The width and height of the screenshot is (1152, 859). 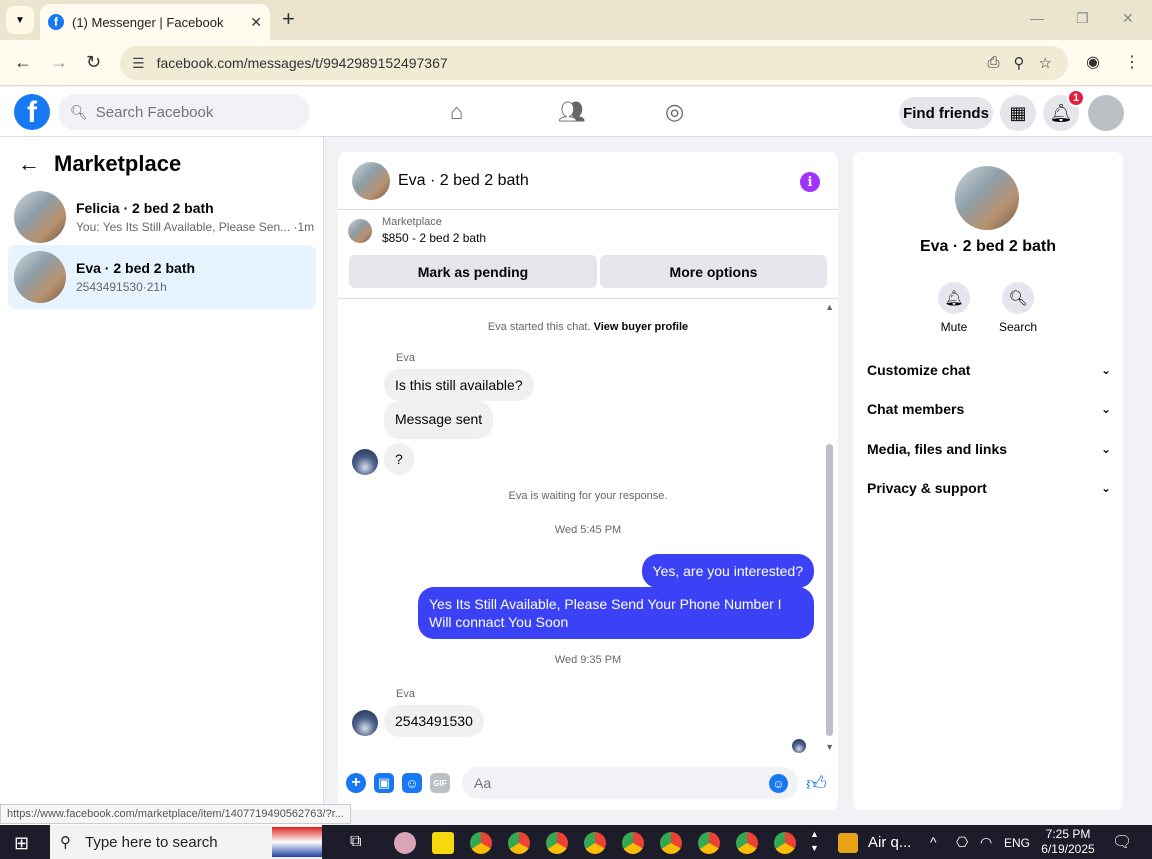 What do you see at coordinates (614, 783) in the screenshot?
I see `message-input-field` at bounding box center [614, 783].